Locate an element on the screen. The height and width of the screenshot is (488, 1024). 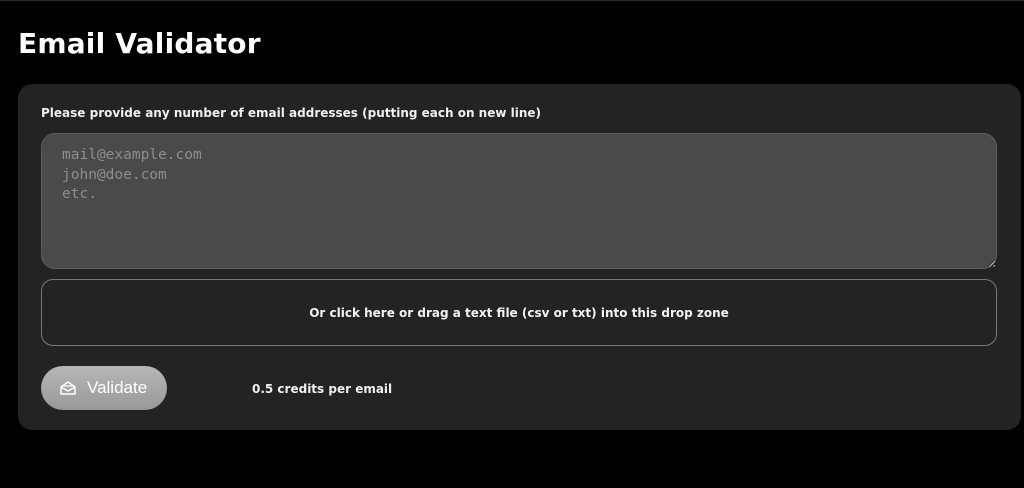
page-title: Email Validator is located at coordinates (139, 43).